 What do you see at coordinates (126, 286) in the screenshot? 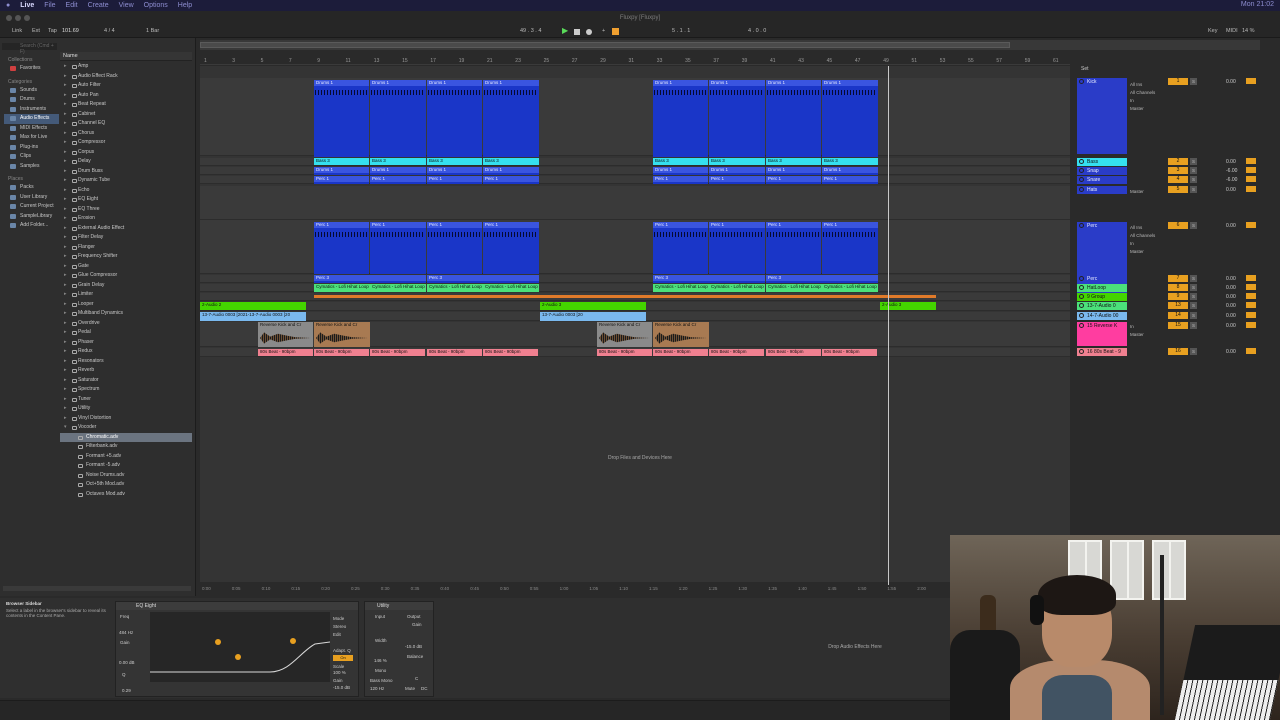
I see `browser-item: ▸ Grain Delay` at bounding box center [126, 286].